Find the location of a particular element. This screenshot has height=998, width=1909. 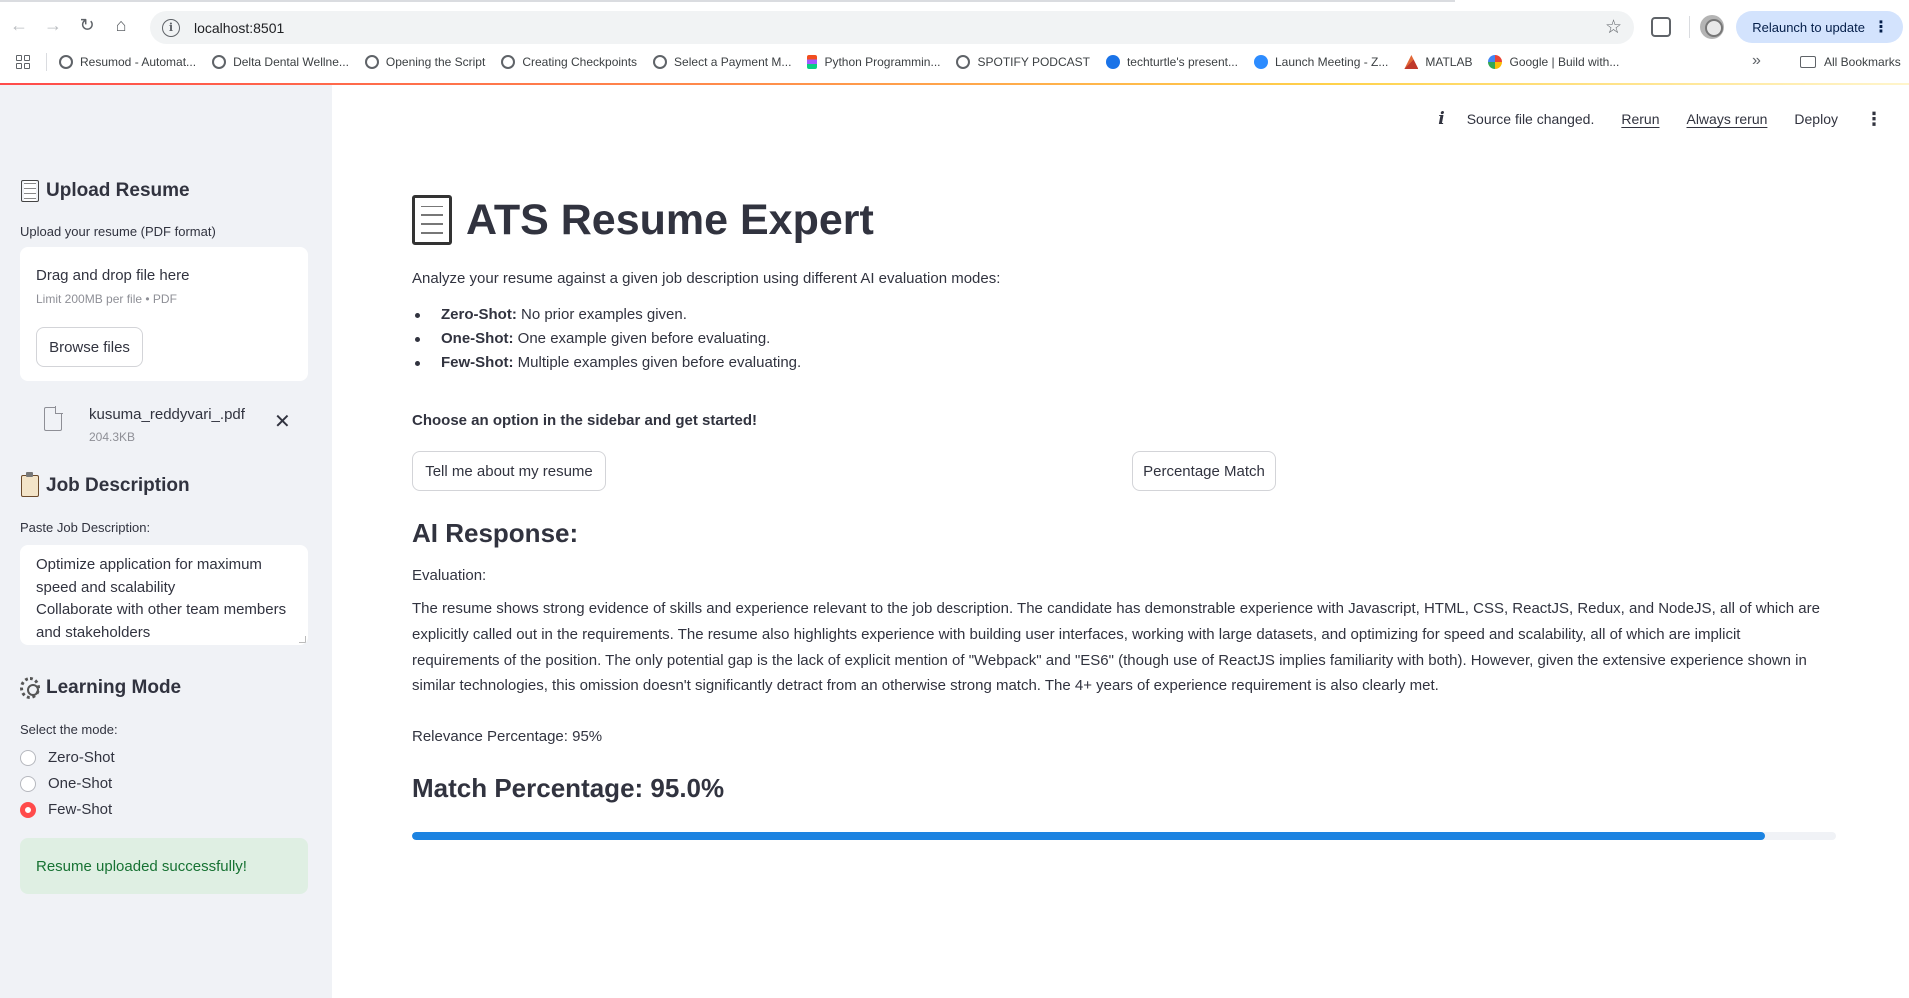

matlab-icon is located at coordinates (1411, 62).